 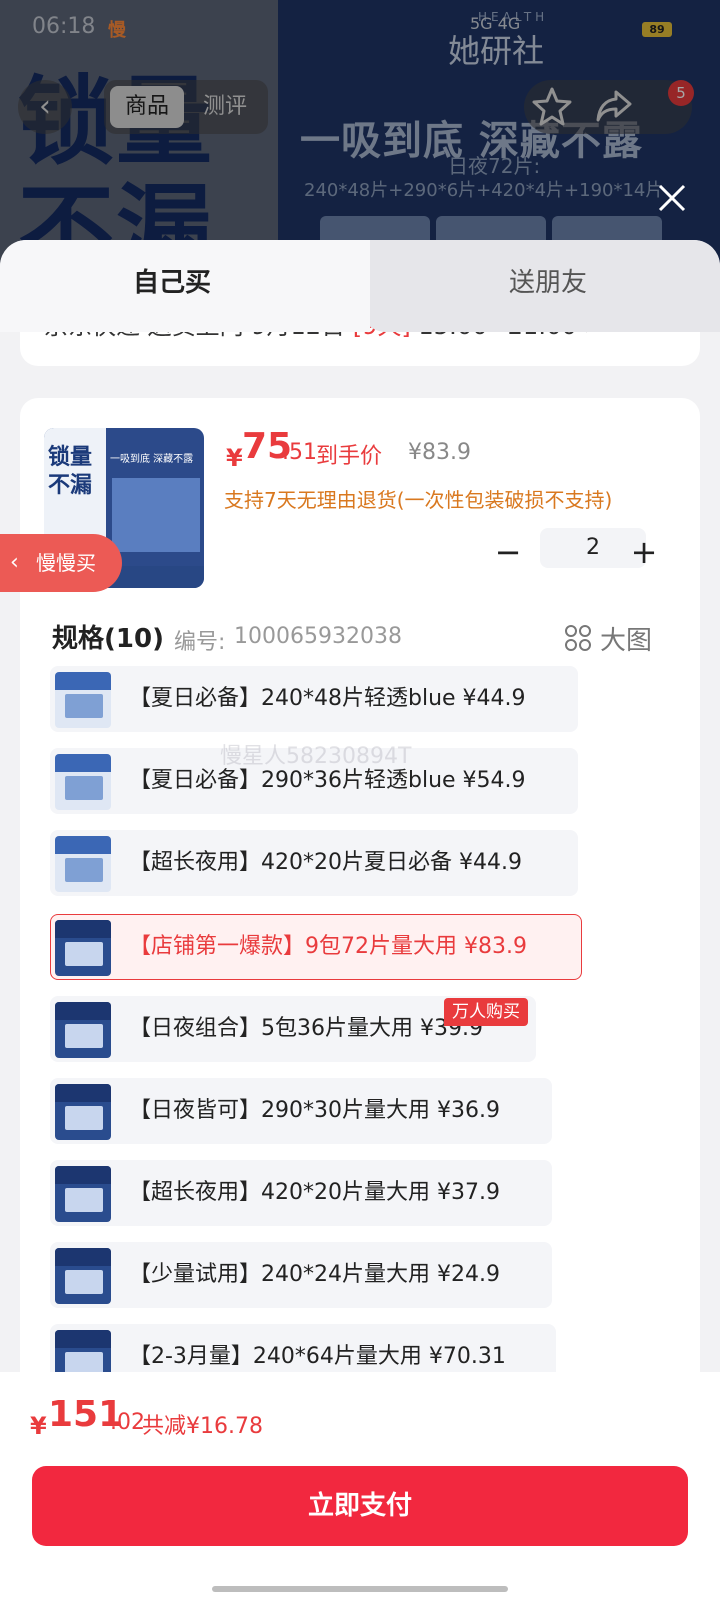 I want to click on spec-title: 规格(10), so click(x=108, y=639).